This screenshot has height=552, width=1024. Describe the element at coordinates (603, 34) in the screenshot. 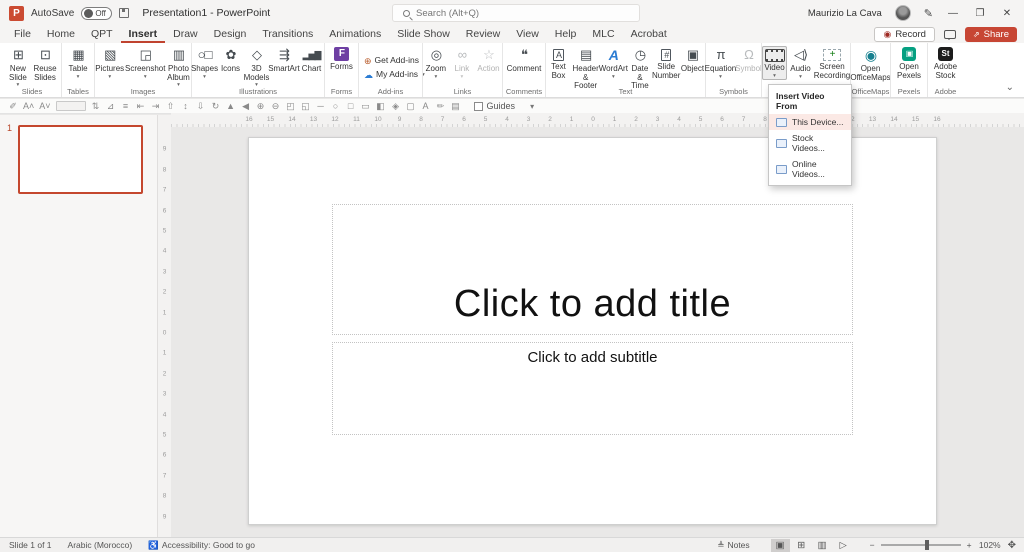

I see `menu-tab-mlc: MLC` at that location.